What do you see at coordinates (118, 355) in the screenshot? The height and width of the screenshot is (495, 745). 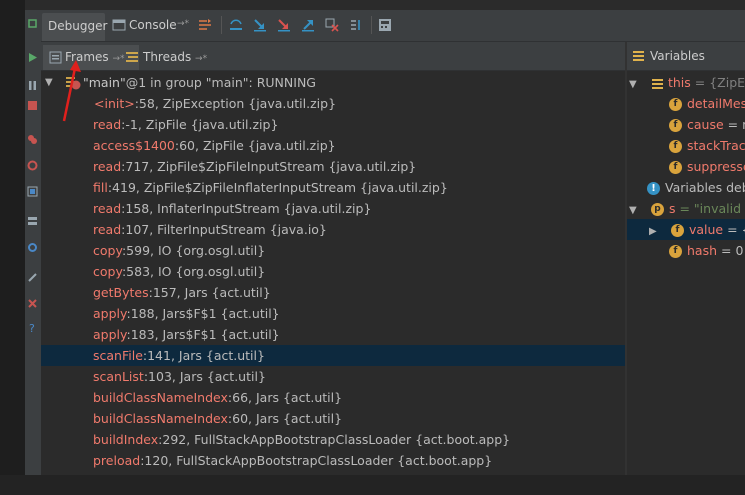 I see `frame-method: scanFile` at bounding box center [118, 355].